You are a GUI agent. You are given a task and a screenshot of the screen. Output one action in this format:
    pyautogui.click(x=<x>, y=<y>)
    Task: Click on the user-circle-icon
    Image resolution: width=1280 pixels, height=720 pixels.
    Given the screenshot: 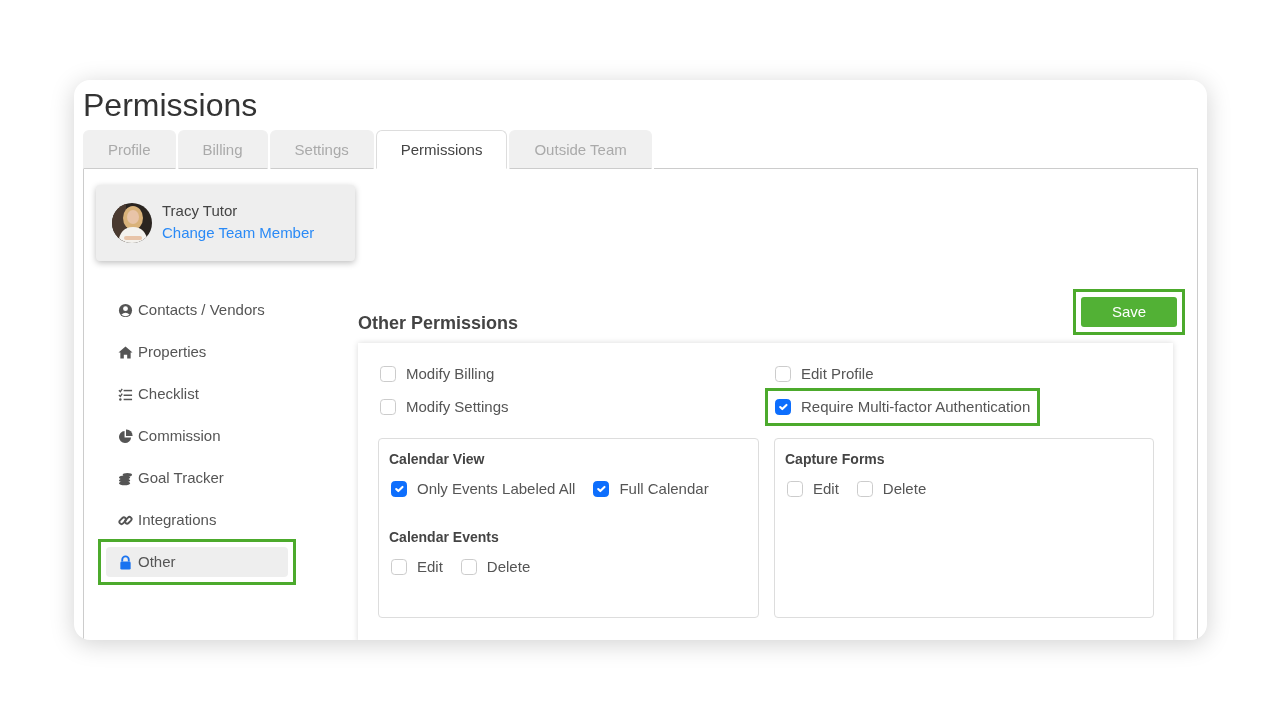 What is the action you would take?
    pyautogui.click(x=125, y=310)
    